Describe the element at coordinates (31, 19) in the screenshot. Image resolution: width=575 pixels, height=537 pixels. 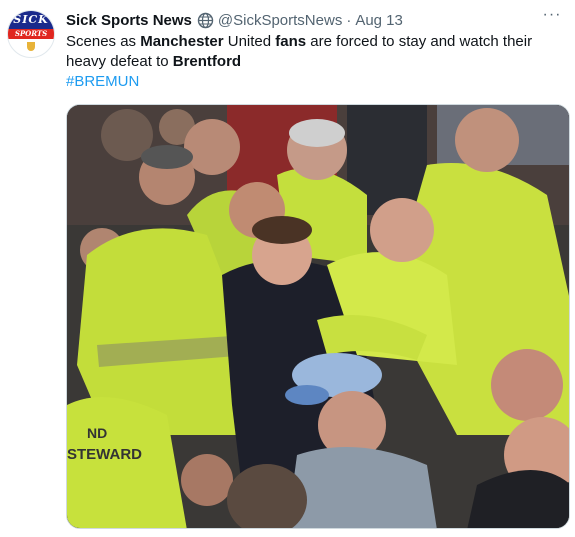
I see `avatar-logo-top: SICK` at that location.